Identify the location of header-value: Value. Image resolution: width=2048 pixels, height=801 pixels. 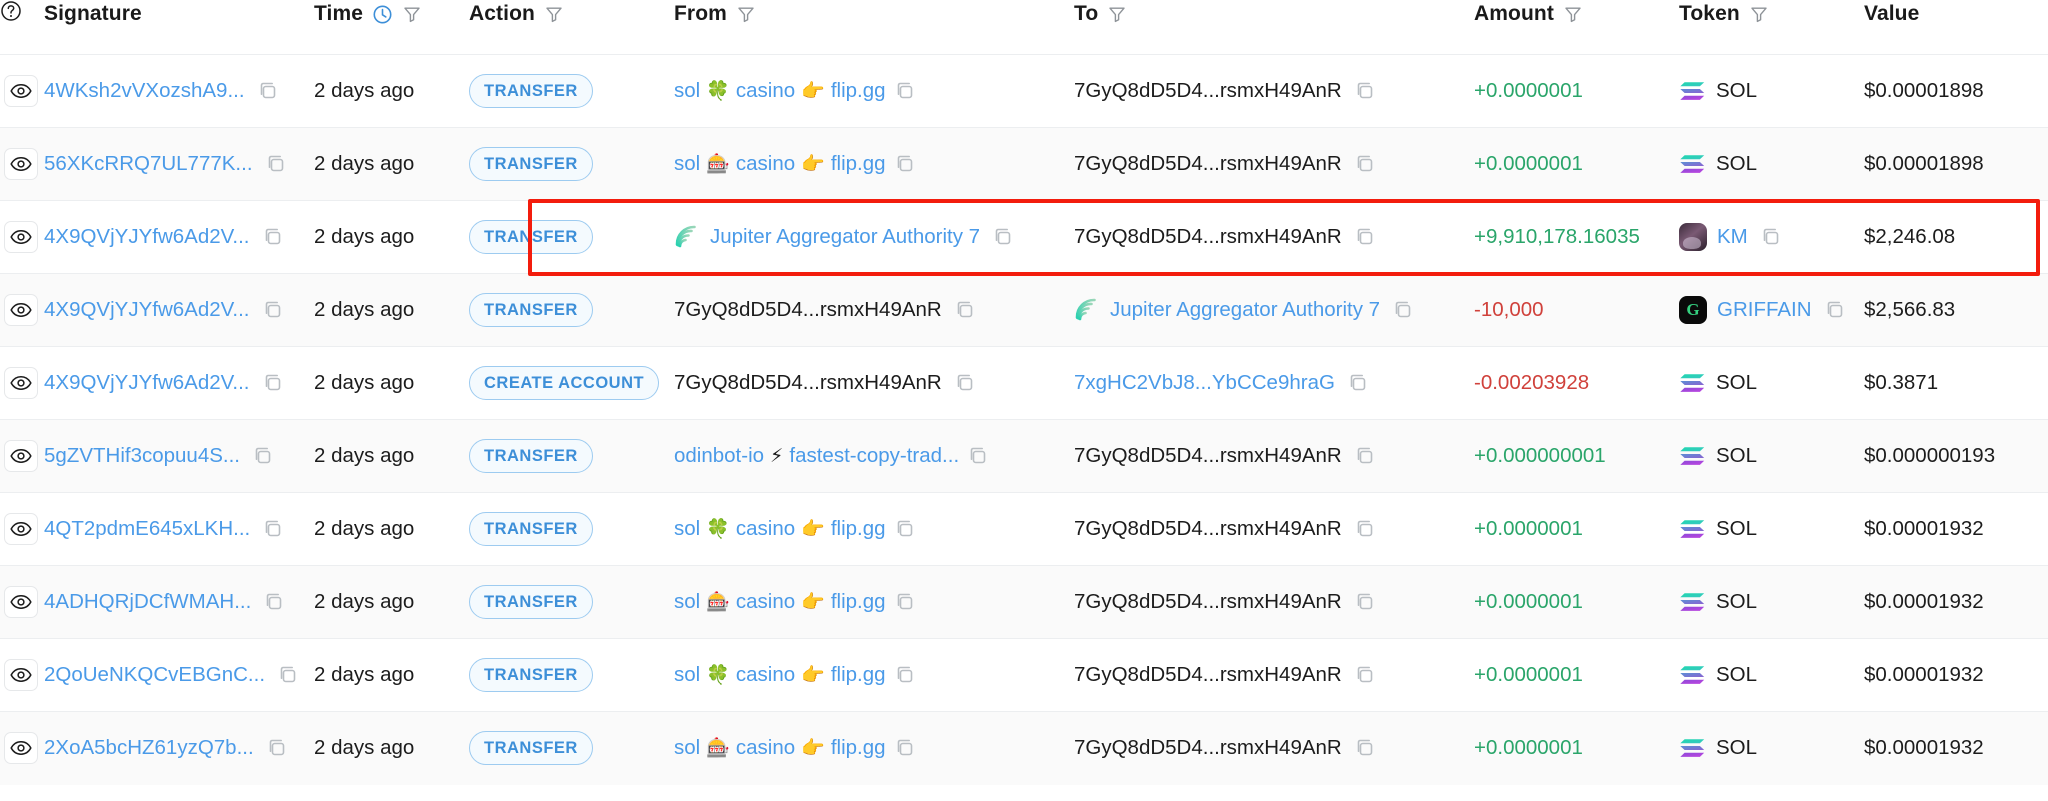
(1956, 27).